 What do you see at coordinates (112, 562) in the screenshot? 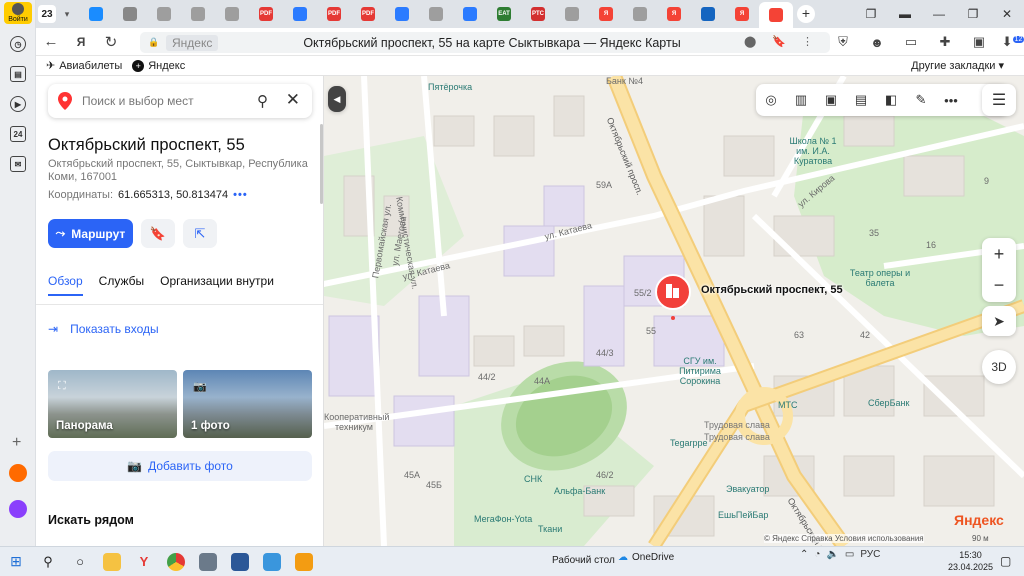
I see `explorer-icon` at bounding box center [112, 562].